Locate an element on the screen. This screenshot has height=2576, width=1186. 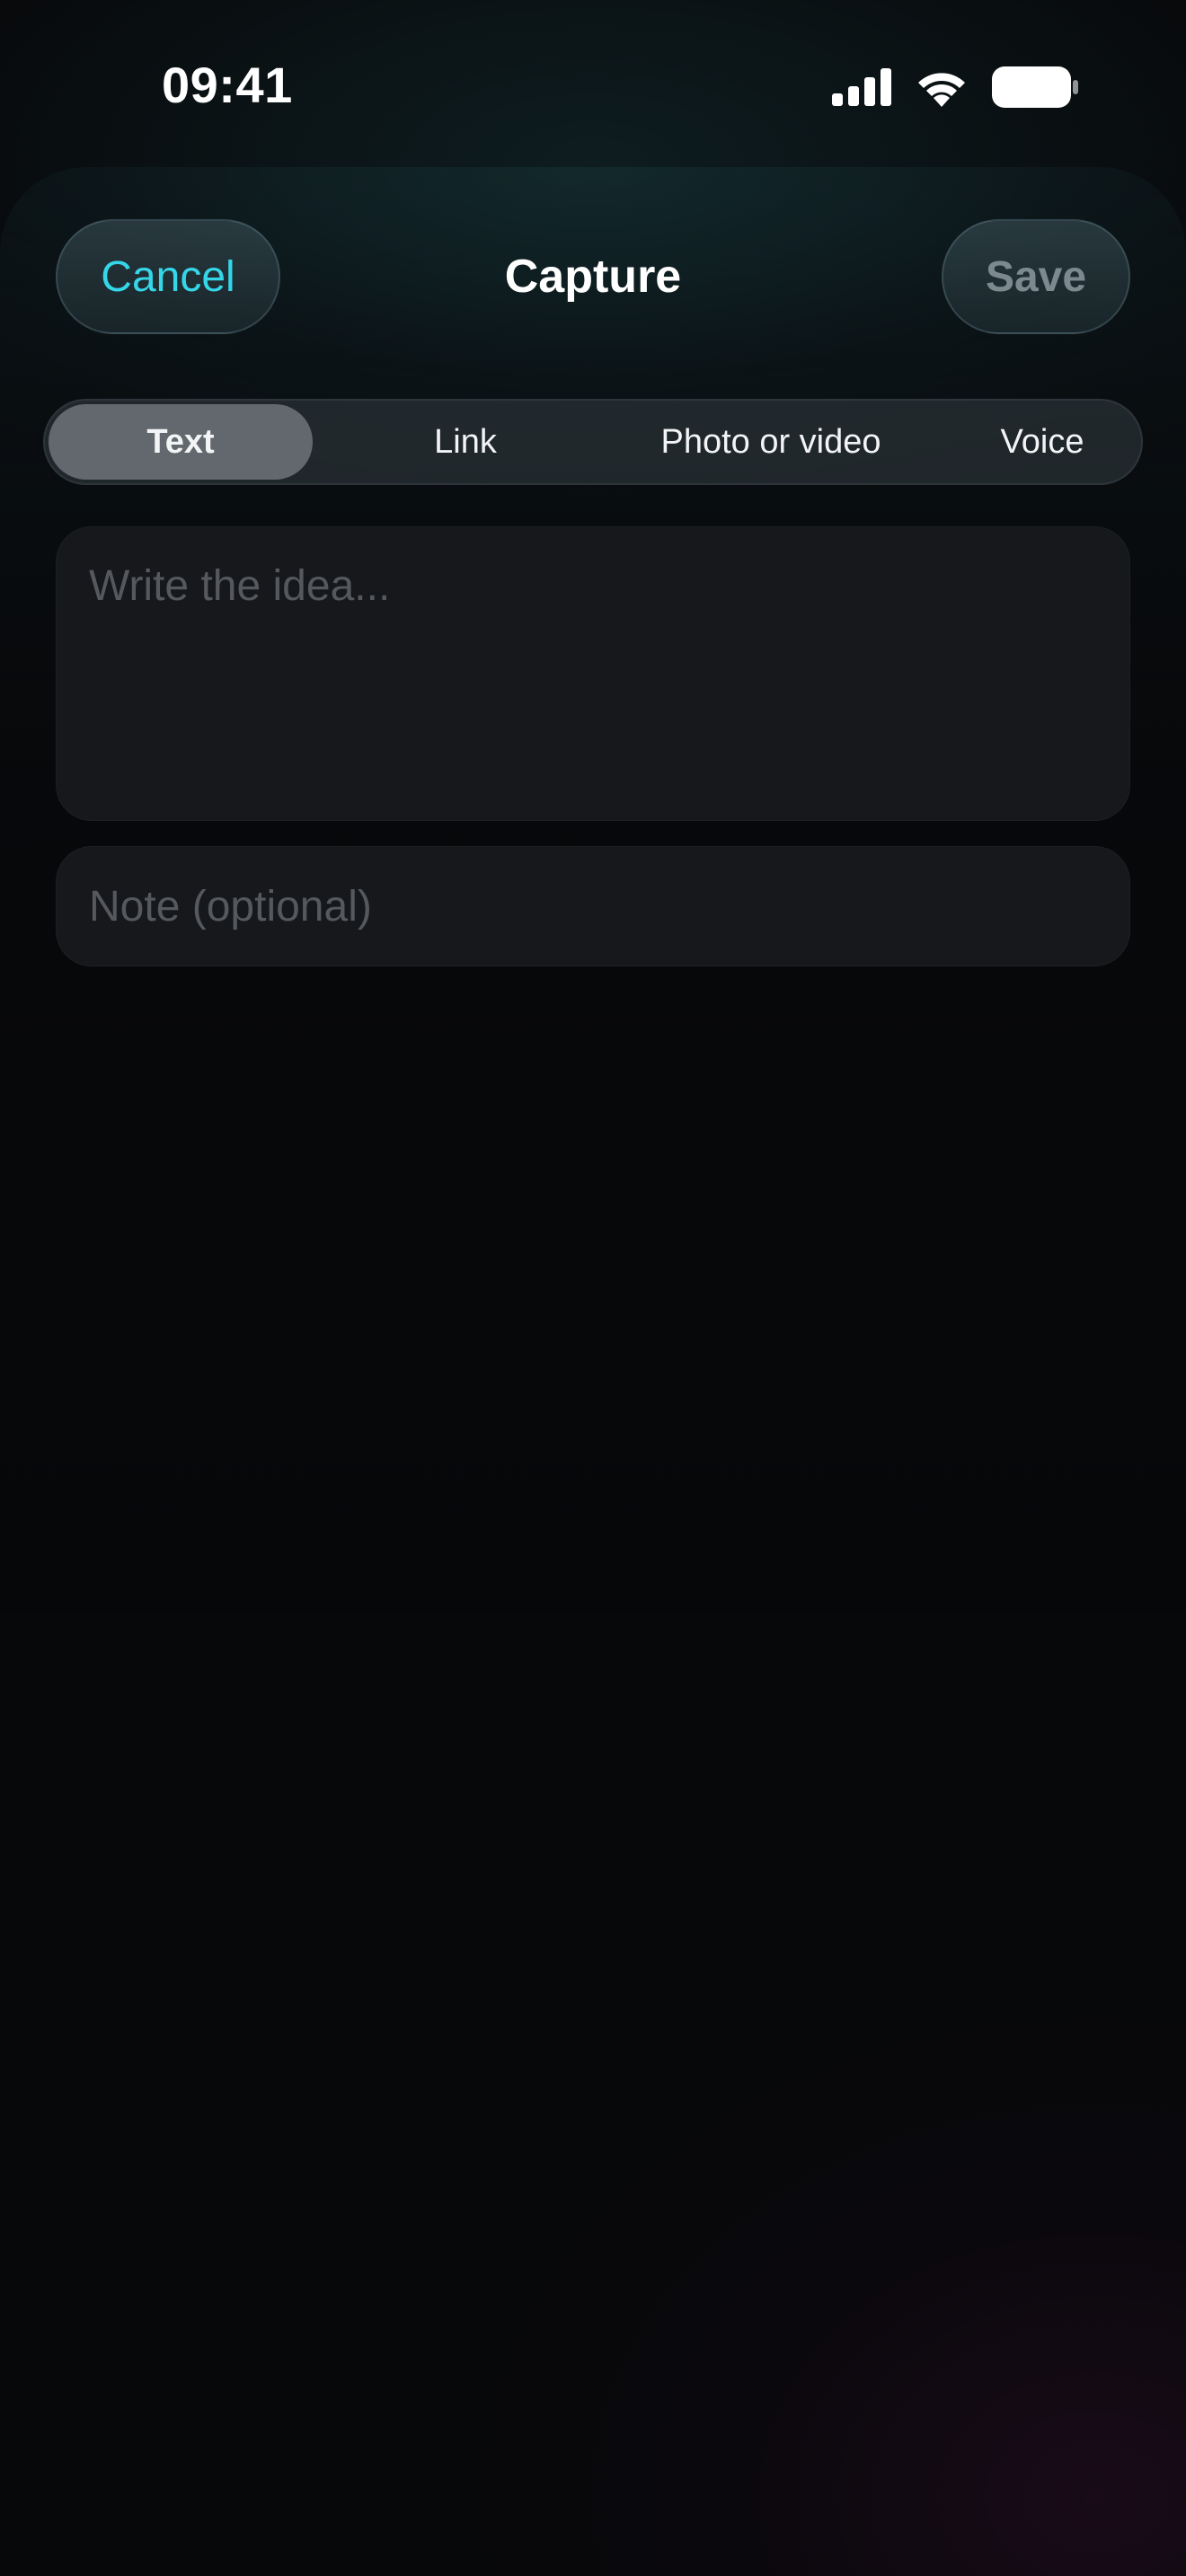
idea-field-container is located at coordinates (593, 673).